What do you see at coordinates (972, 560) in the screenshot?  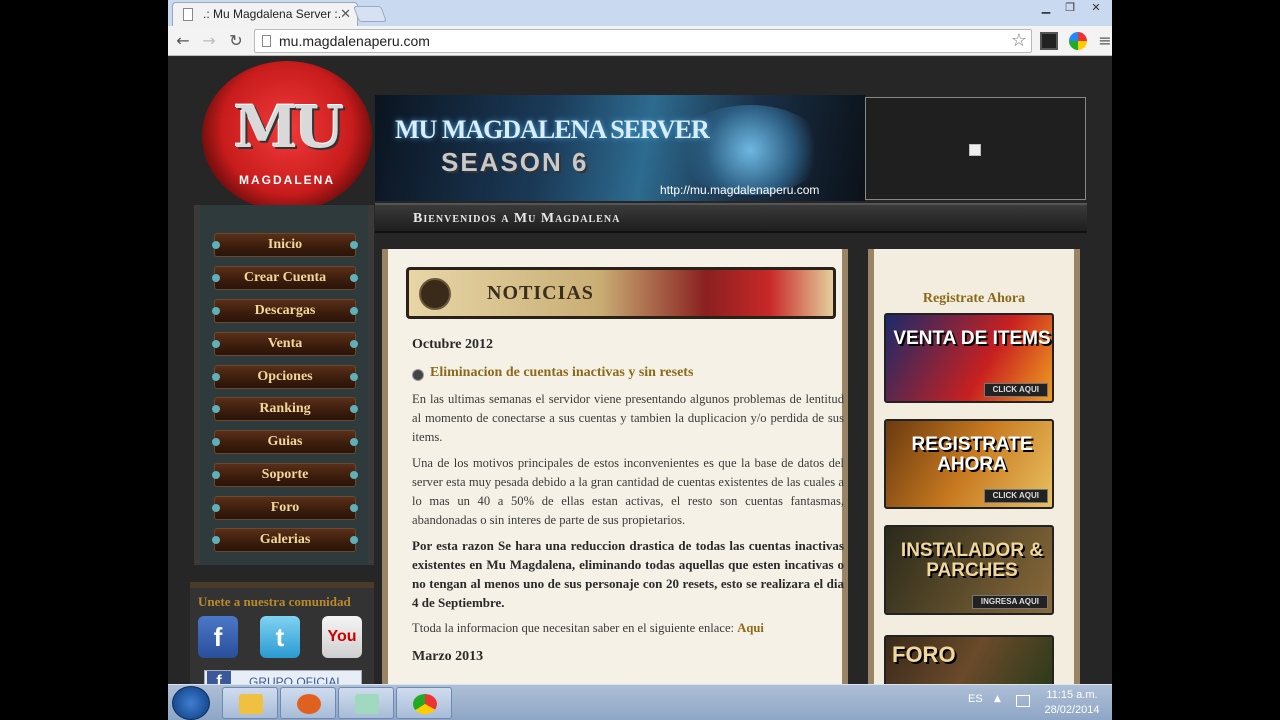 I see `promo-title: INSTALADOR & PARCHES` at bounding box center [972, 560].